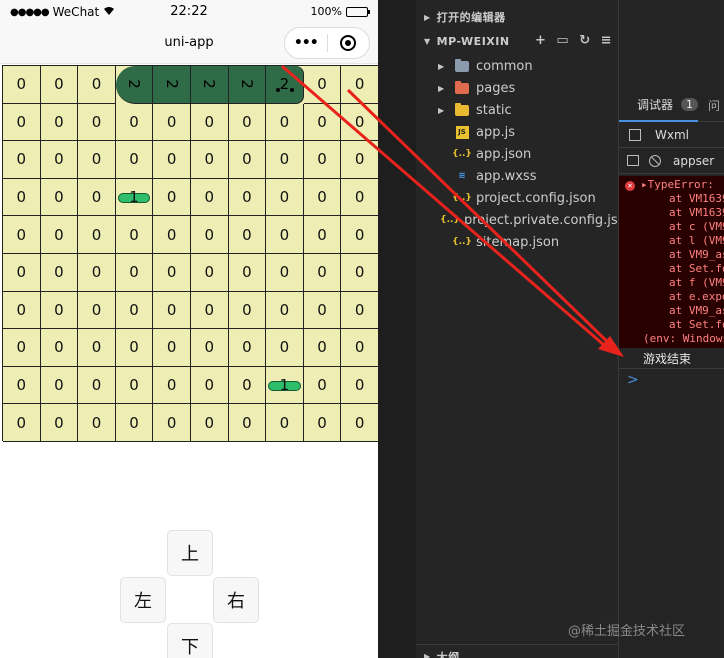 Image resolution: width=724 pixels, height=658 pixels. Describe the element at coordinates (517, 651) in the screenshot. I see `outline-header: ▶ 大纲` at that location.